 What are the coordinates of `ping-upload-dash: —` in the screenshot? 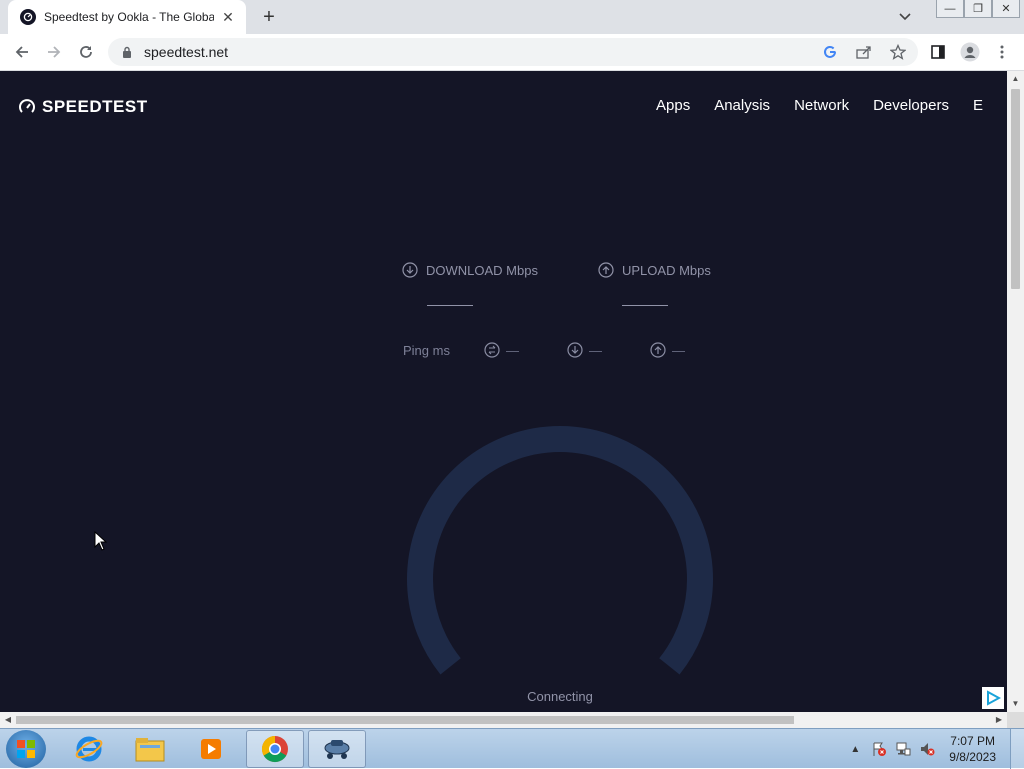 It's located at (678, 350).